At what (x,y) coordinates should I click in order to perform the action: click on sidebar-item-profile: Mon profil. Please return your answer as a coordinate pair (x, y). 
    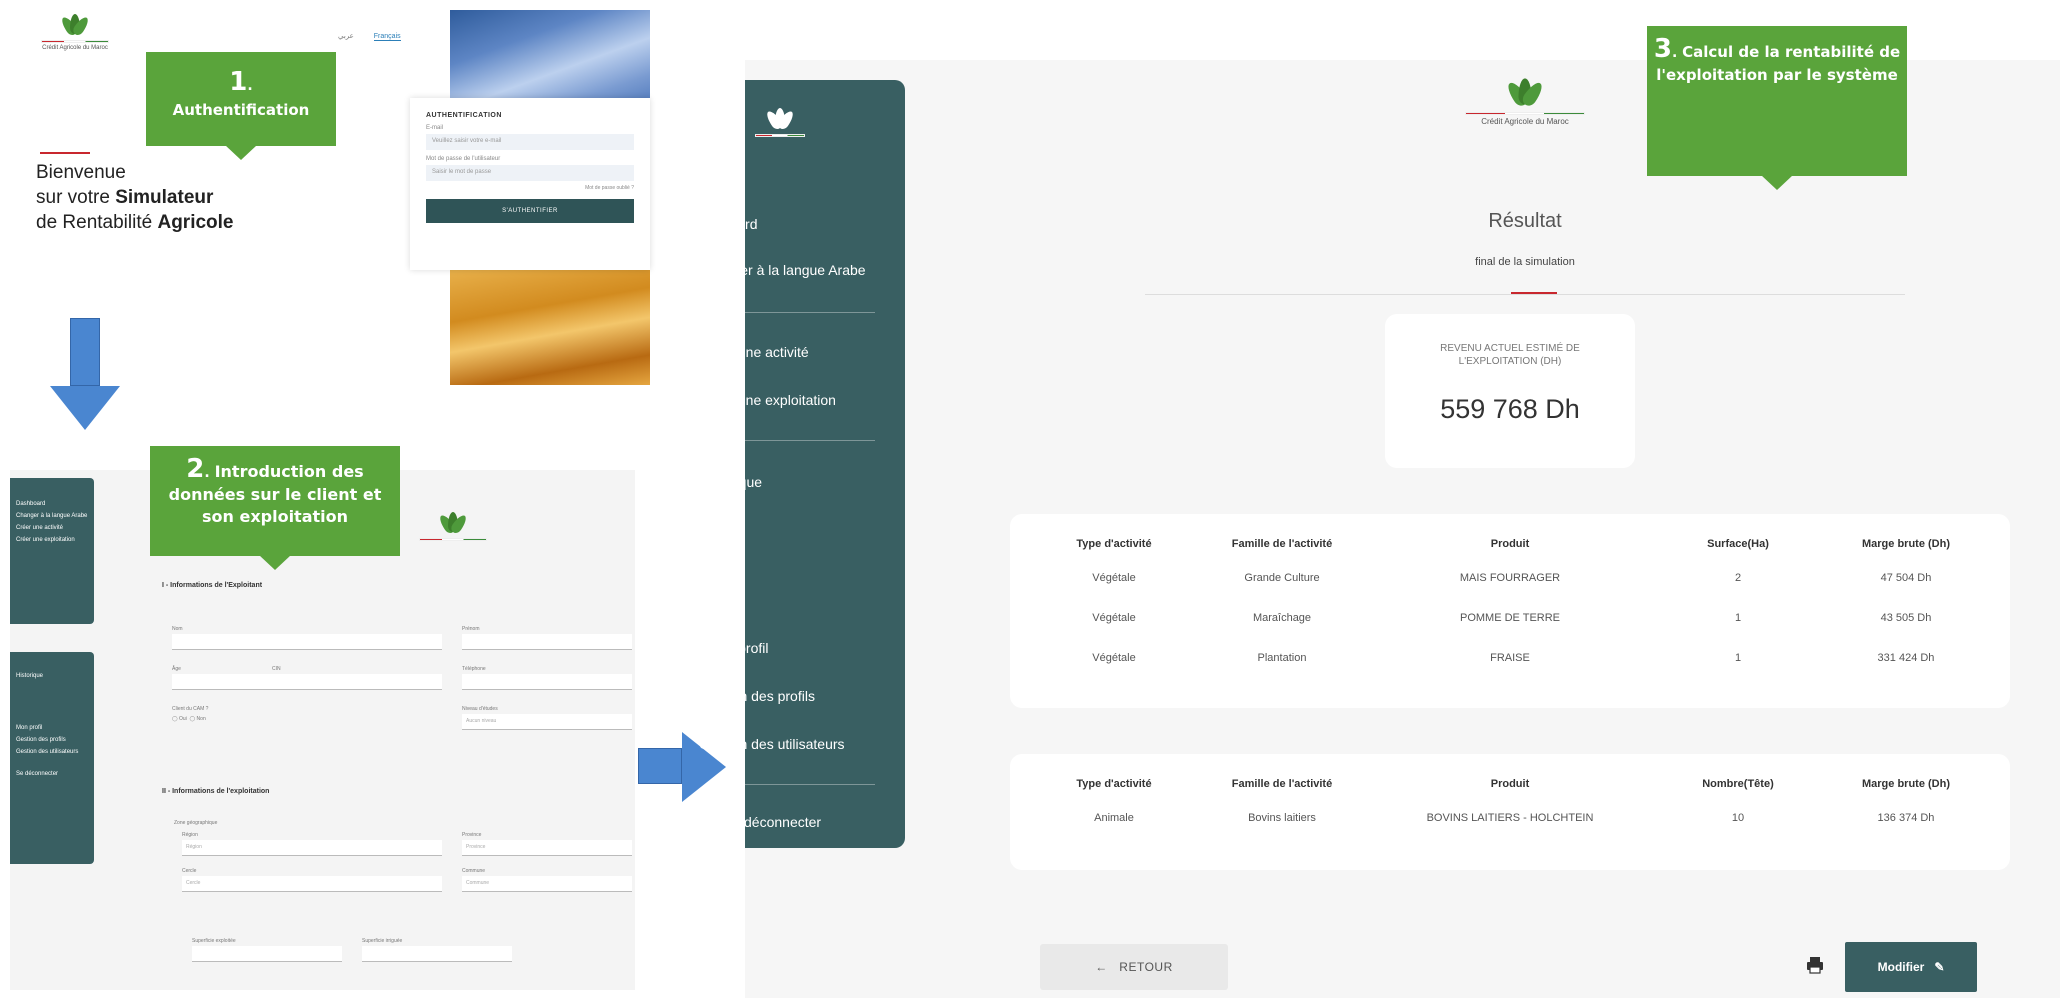
    Looking at the image, I should click on (737, 648).